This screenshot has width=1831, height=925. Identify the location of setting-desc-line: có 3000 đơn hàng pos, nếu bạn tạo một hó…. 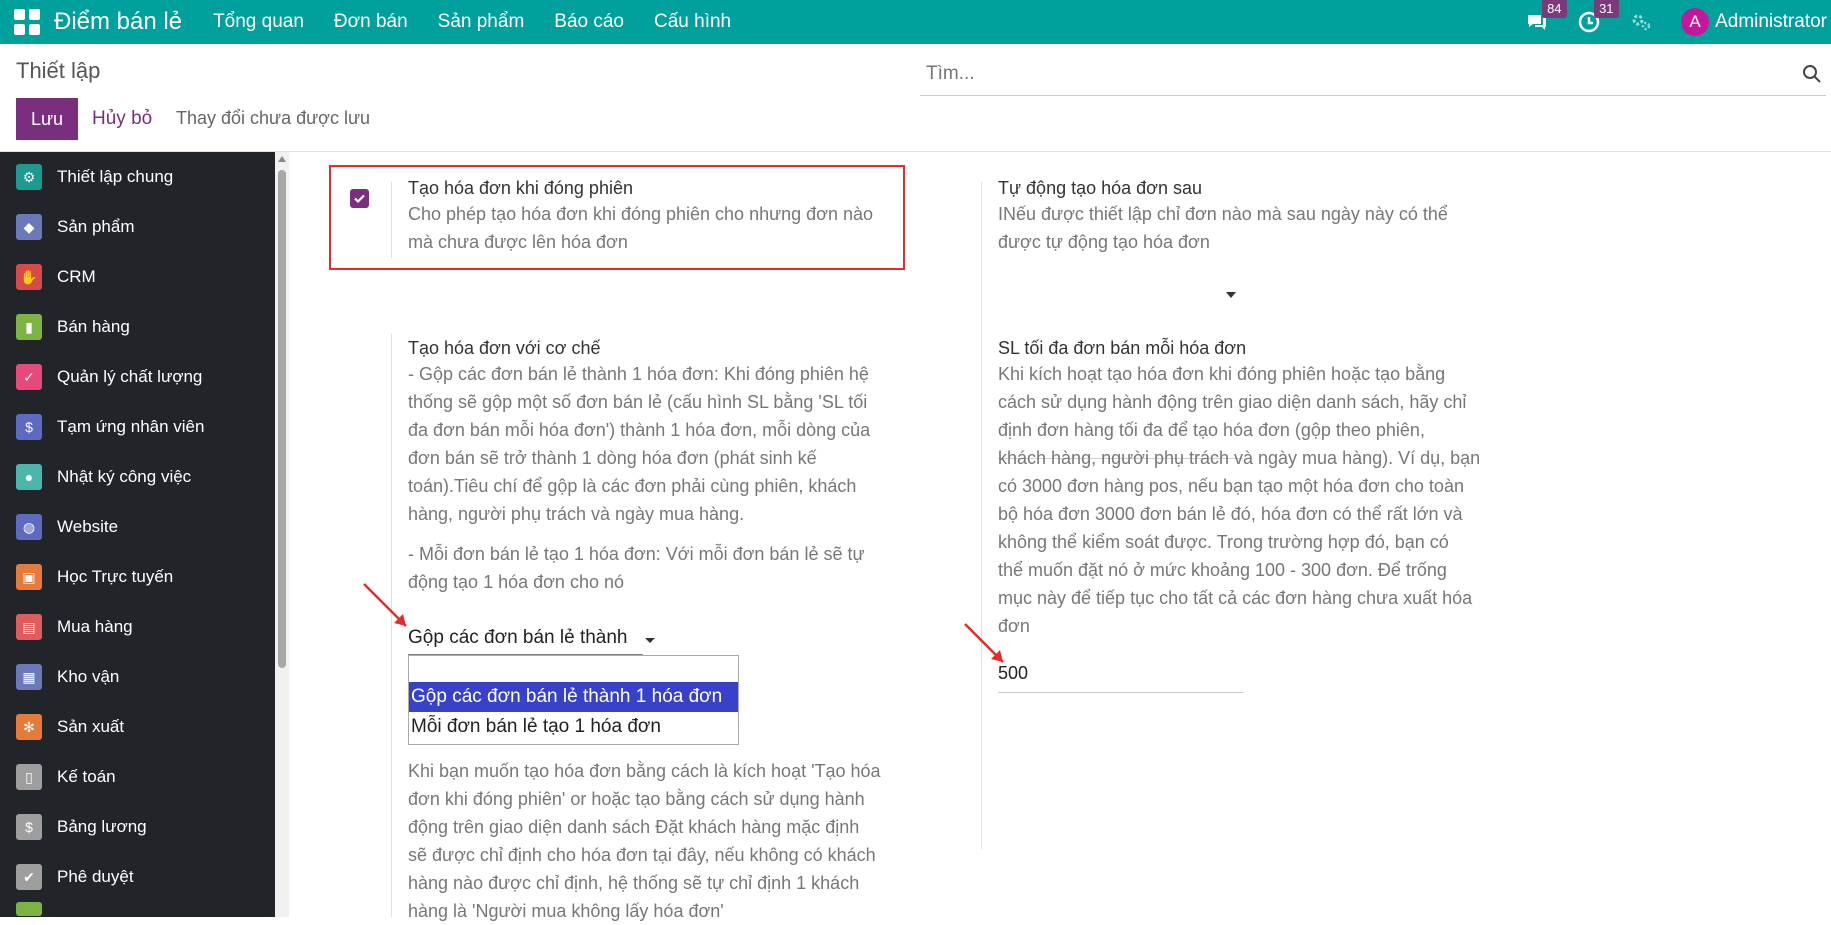
(1231, 486).